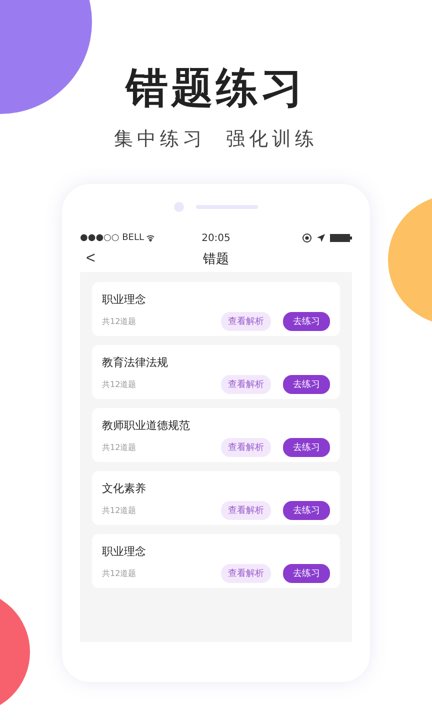 Image resolution: width=432 pixels, height=720 pixels. What do you see at coordinates (307, 238) in the screenshot?
I see `lock-rotation-icon` at bounding box center [307, 238].